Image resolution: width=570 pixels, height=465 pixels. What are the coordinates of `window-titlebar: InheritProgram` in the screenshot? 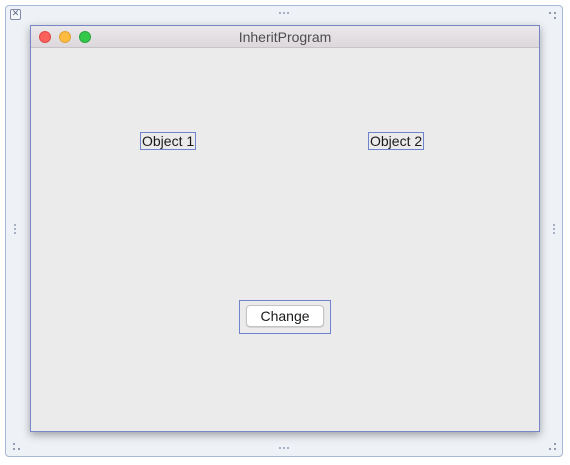 It's located at (285, 37).